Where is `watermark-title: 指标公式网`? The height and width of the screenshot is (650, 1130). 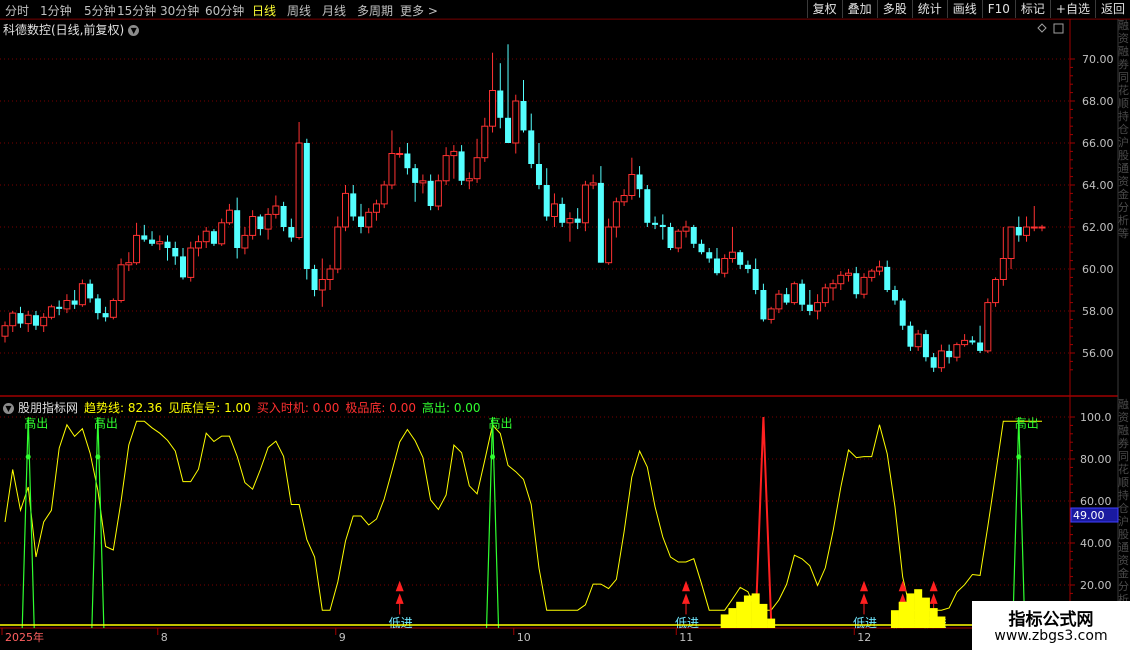
watermark-title: 指标公式网 is located at coordinates (1051, 620).